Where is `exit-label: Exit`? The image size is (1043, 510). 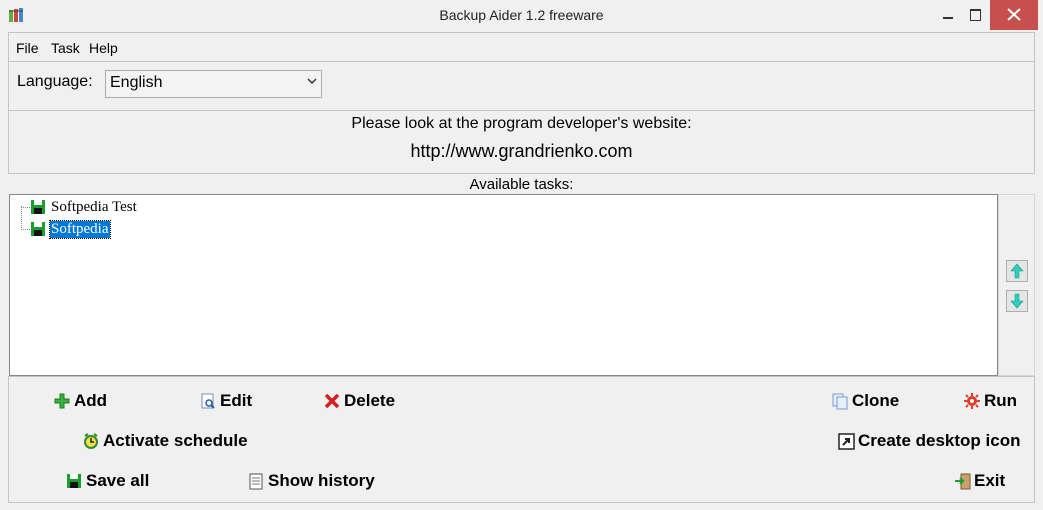
exit-label: Exit is located at coordinates (990, 480).